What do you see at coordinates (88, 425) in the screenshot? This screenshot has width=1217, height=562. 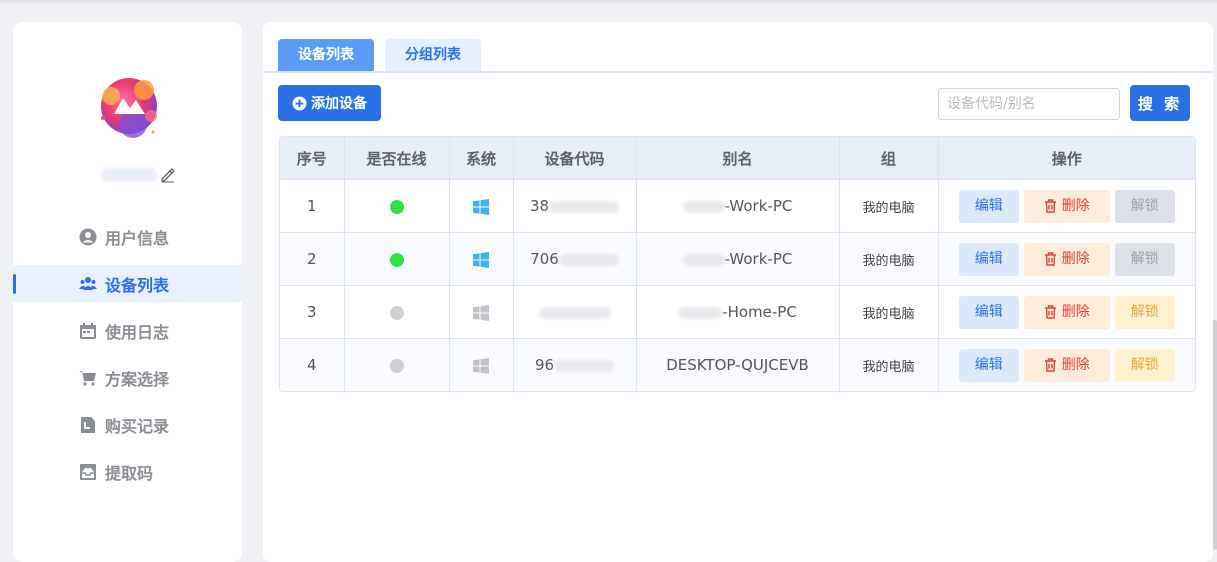 I see `document-icon` at bounding box center [88, 425].